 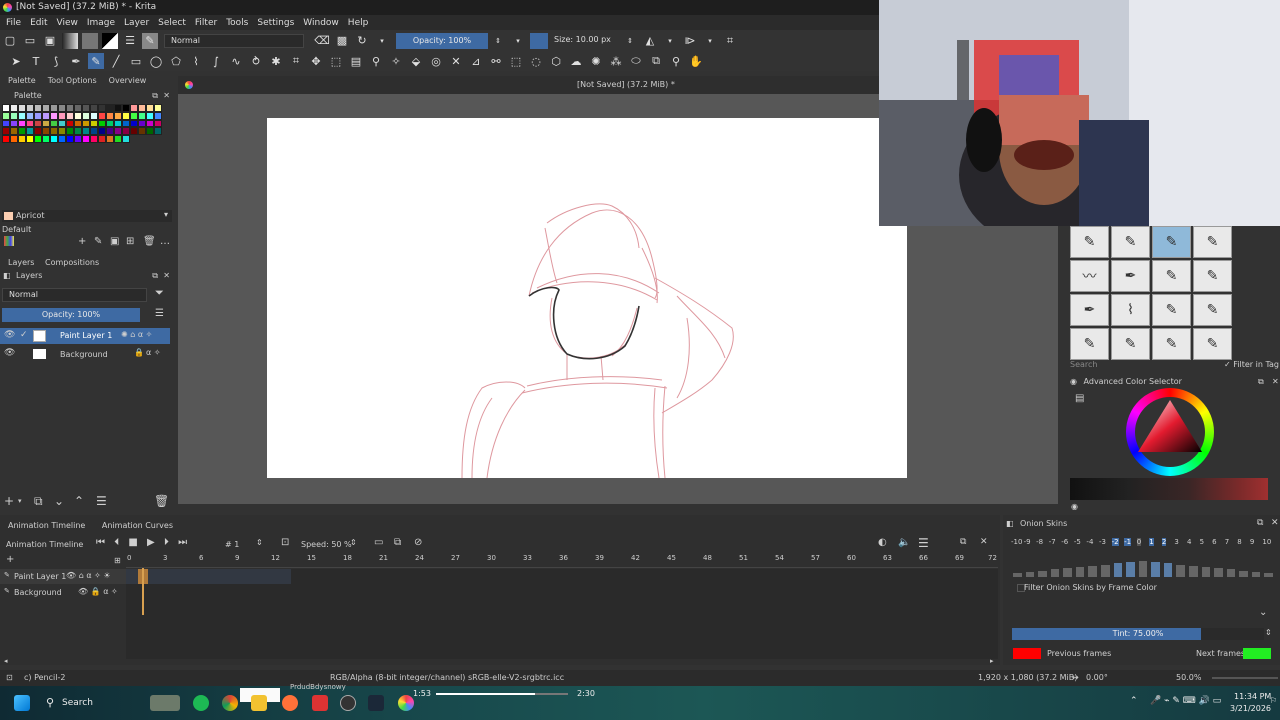 What do you see at coordinates (9, 241) in the screenshot?
I see `palette-grid-icon` at bounding box center [9, 241].